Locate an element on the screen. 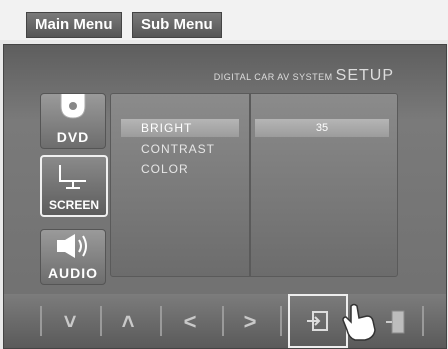 The image size is (448, 349). dvd-disc-icon is located at coordinates (73, 106).